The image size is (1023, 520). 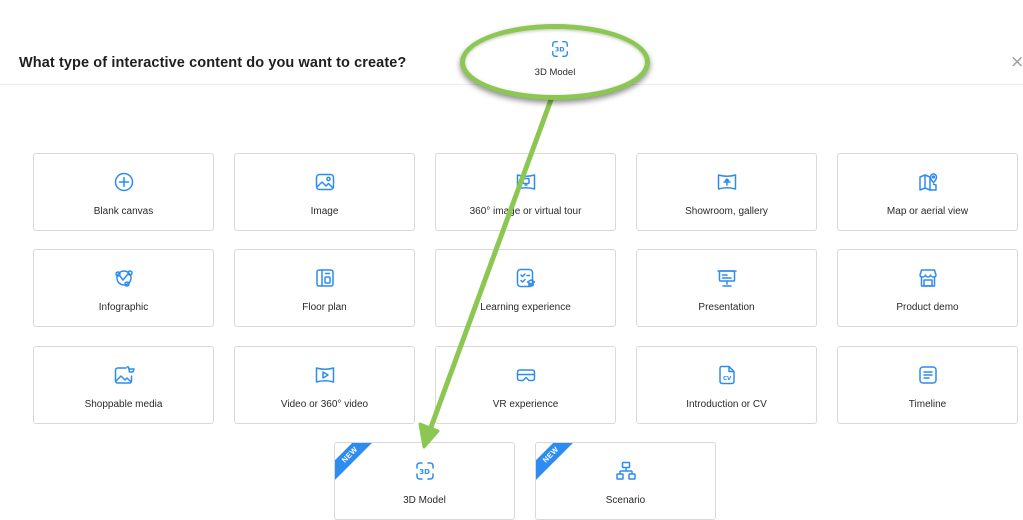 I want to click on timeline-icon, so click(x=928, y=375).